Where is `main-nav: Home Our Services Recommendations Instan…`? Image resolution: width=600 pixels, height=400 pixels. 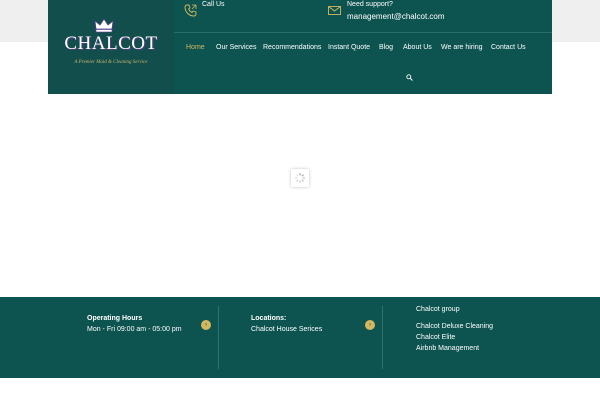
main-nav: Home Our Services Recommendations Instan… is located at coordinates (363, 50).